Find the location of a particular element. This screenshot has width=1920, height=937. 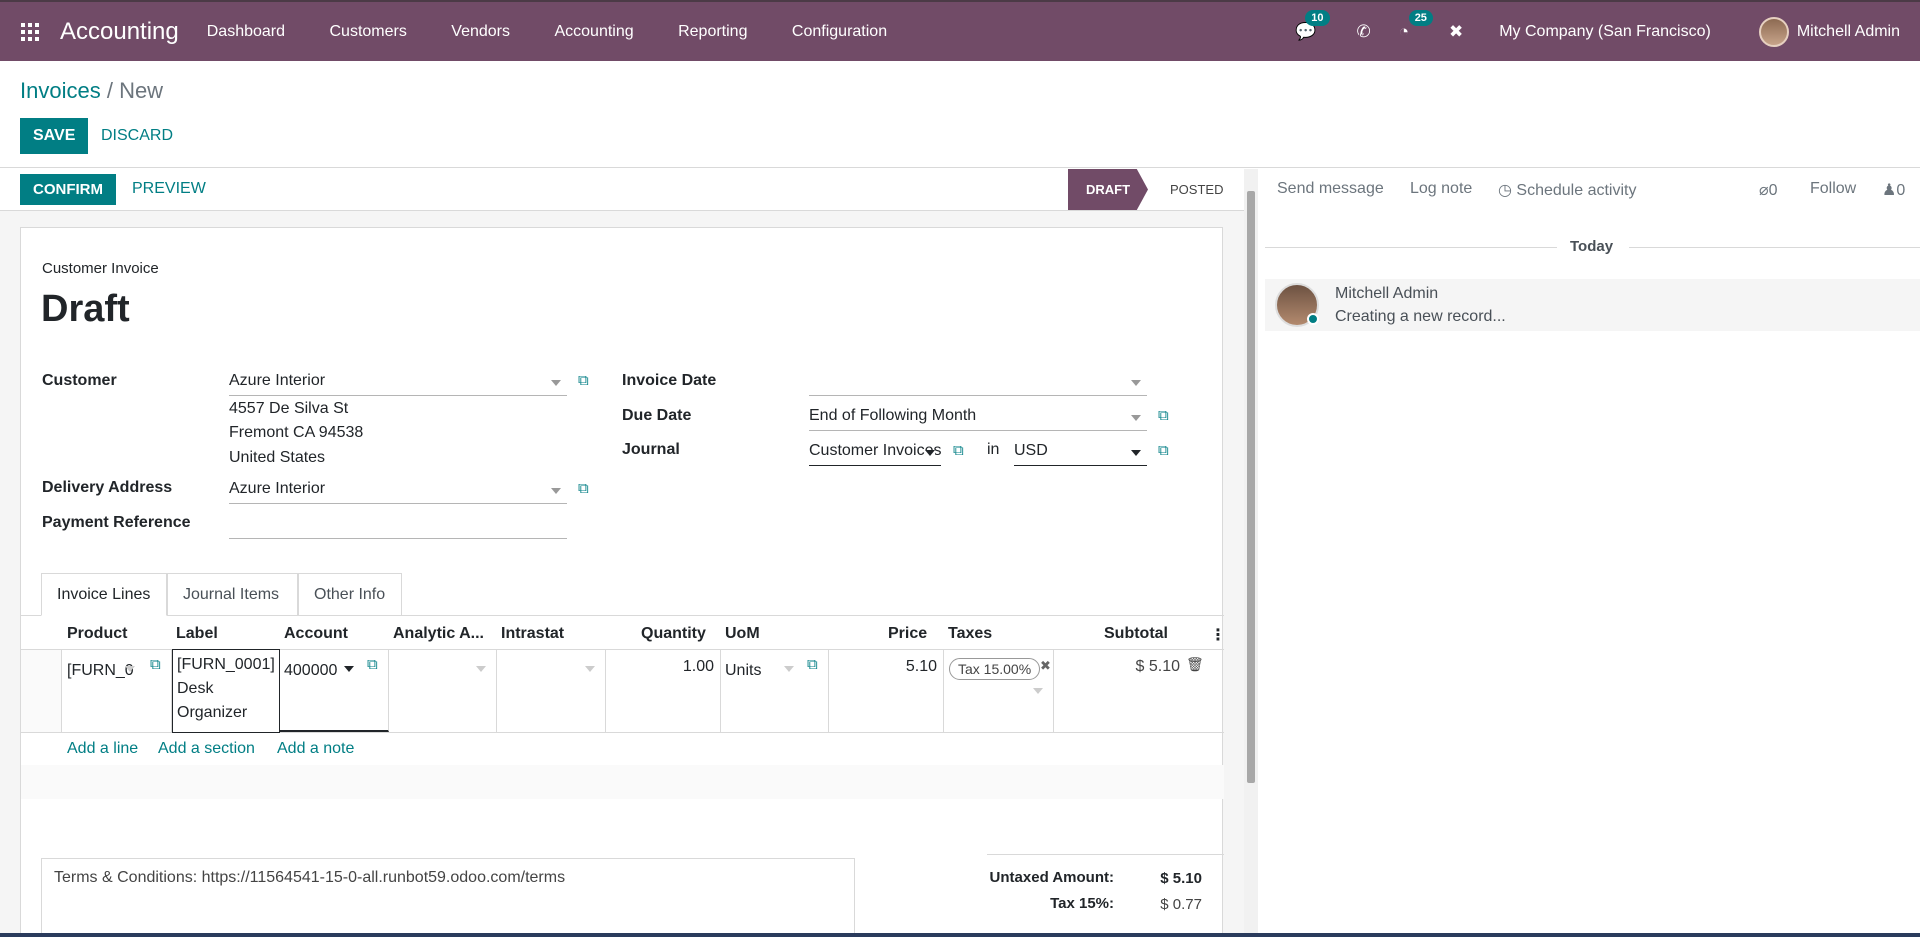

preview-button: PREVIEW is located at coordinates (169, 189).